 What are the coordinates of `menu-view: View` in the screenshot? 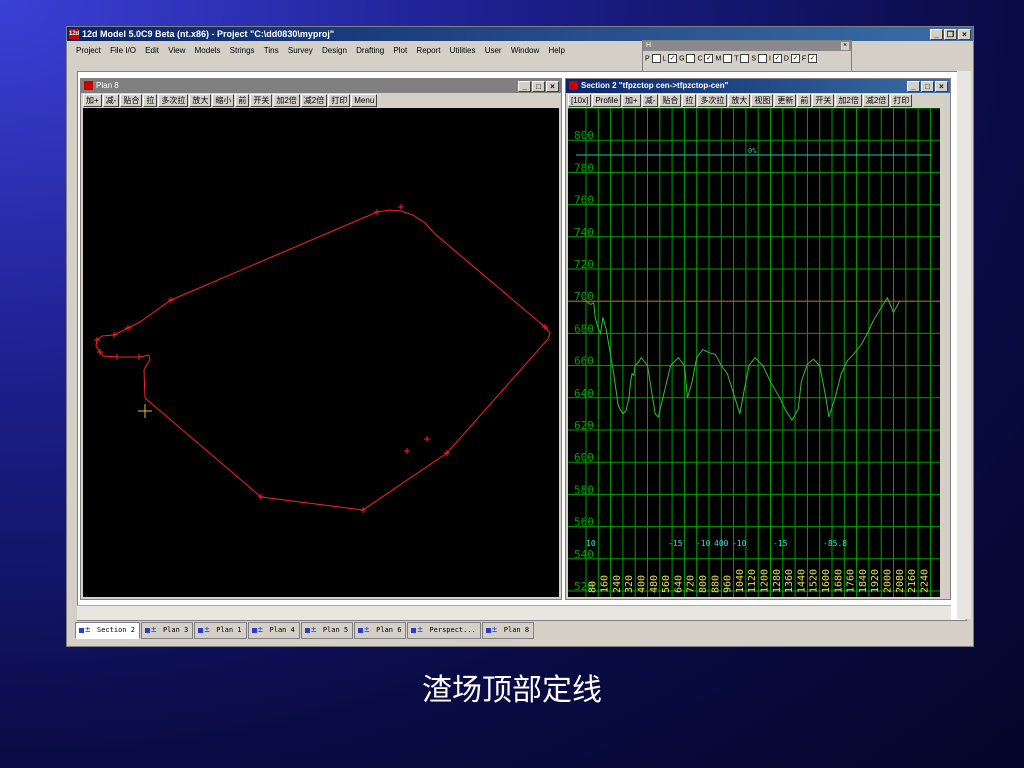 It's located at (176, 50).